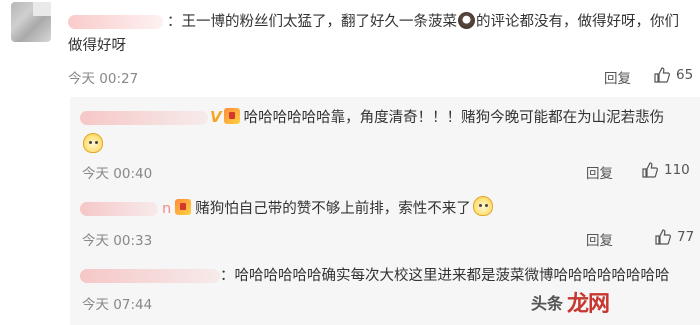 The height and width of the screenshot is (325, 700). What do you see at coordinates (117, 241) in the screenshot?
I see `reply-timestamp: 今天 00:33` at bounding box center [117, 241].